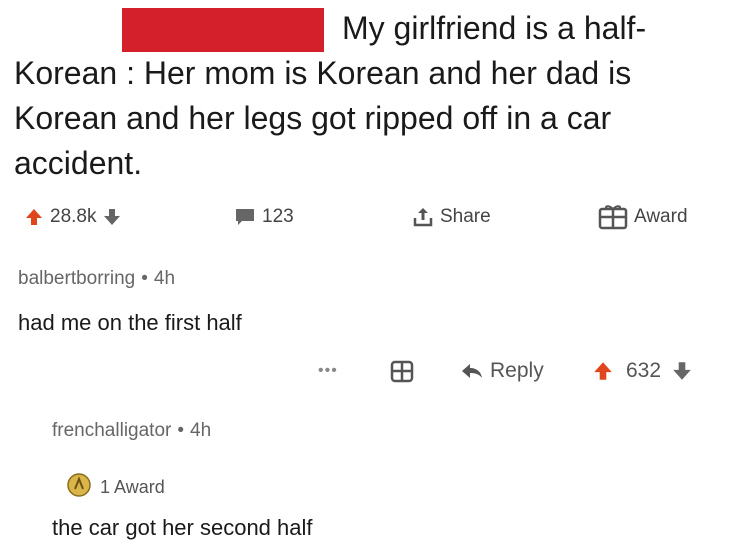 This screenshot has height=555, width=740. What do you see at coordinates (370, 217) in the screenshot?
I see `post-action-bar: 28.8k 123 Share Award` at bounding box center [370, 217].